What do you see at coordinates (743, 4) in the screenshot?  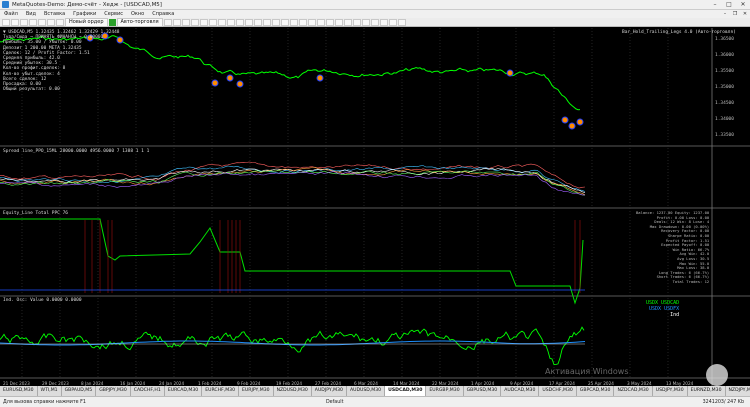 I see `close-icon: ✕` at bounding box center [743, 4].